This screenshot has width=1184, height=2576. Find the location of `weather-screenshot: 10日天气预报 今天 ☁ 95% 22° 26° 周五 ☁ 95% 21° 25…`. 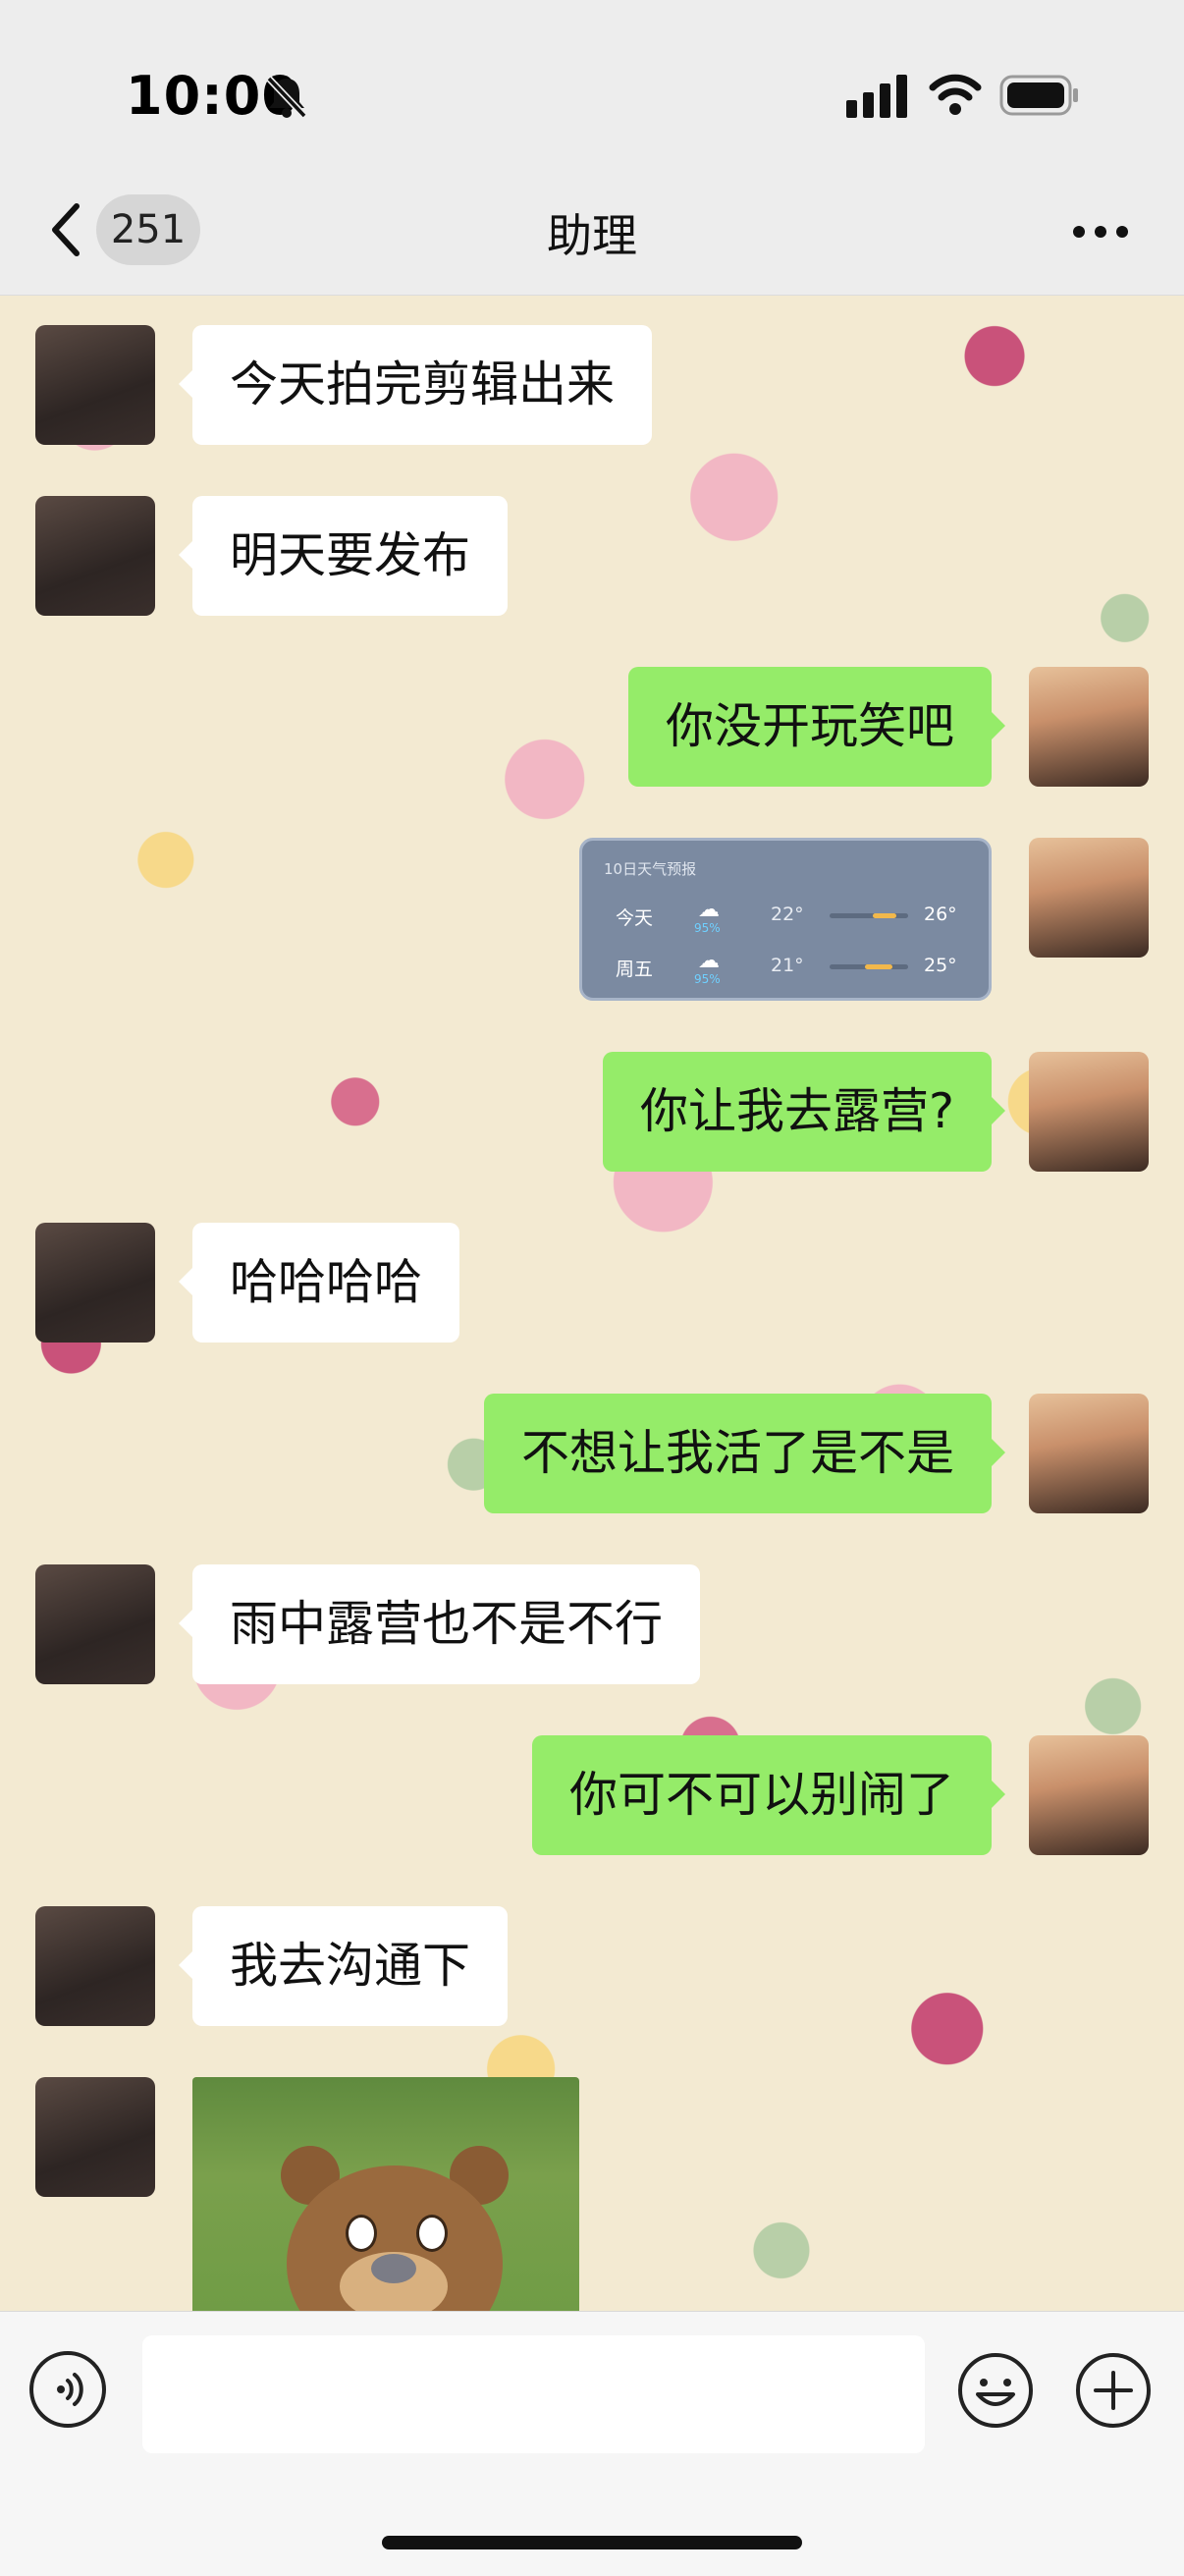

weather-screenshot: 10日天气预报 今天 ☁ 95% 22° 26° 周五 ☁ 95% 21° 25… is located at coordinates (786, 920).